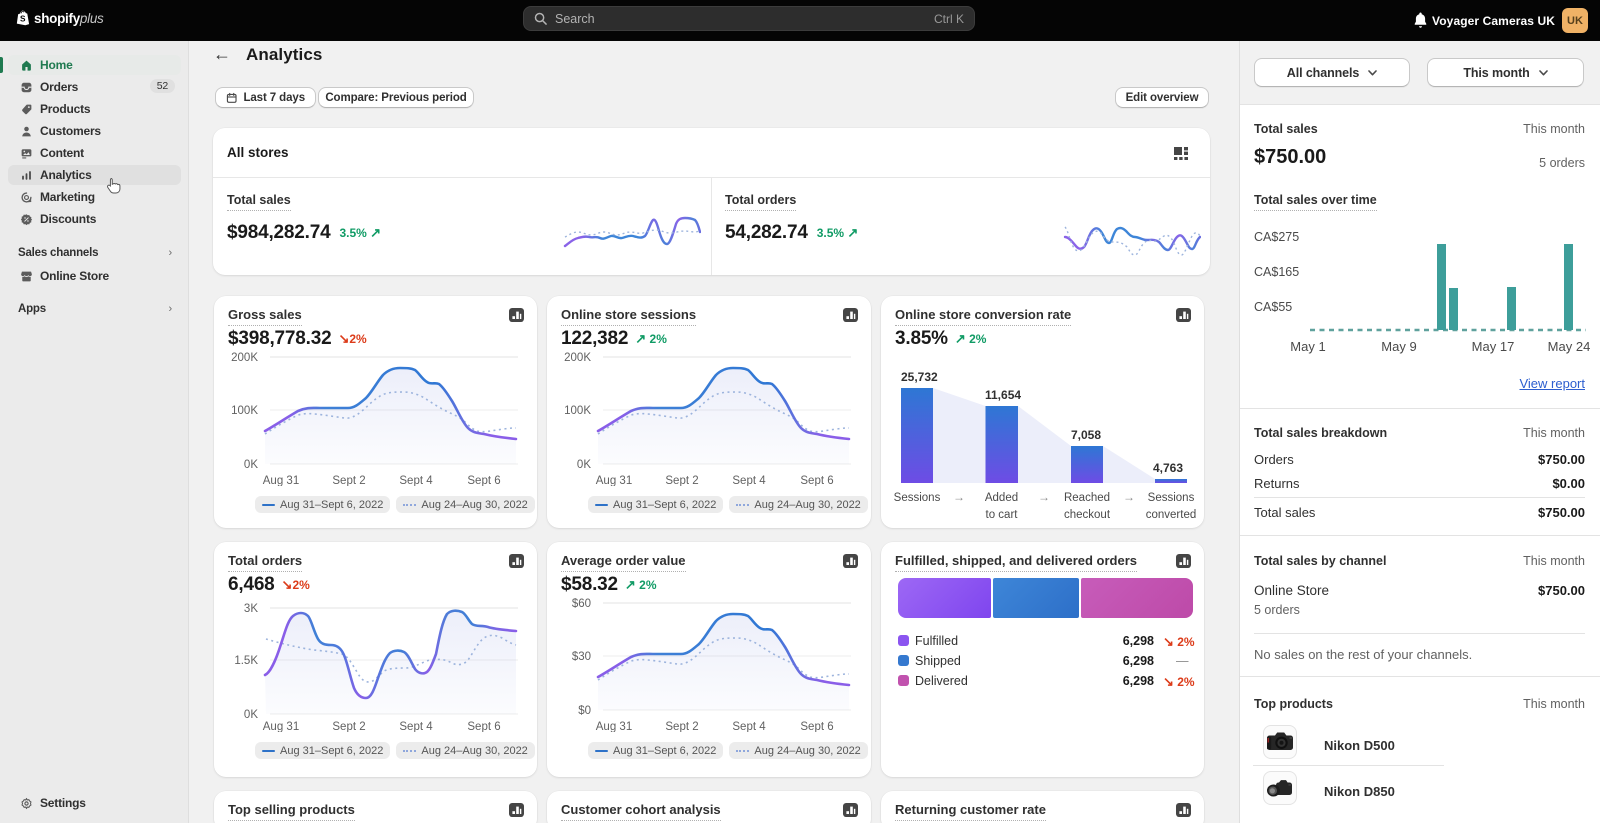 This screenshot has height=823, width=1600. Describe the element at coordinates (1002, 515) in the screenshot. I see `svg-text: to cart` at that location.